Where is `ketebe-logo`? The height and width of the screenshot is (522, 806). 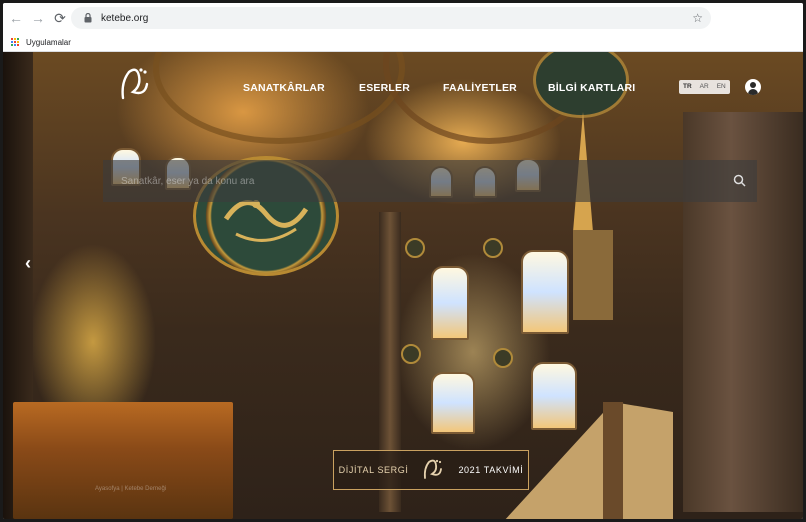 ketebe-logo is located at coordinates (134, 85).